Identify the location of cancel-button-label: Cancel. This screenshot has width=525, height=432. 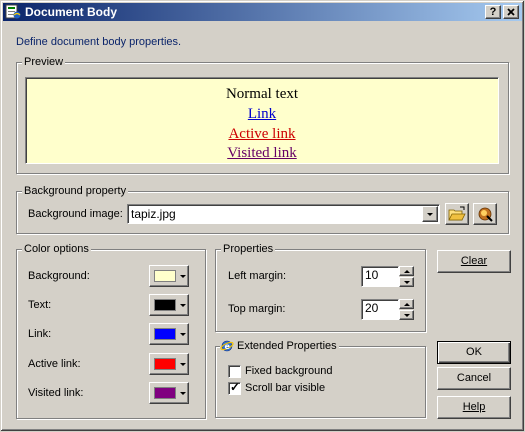
(474, 378).